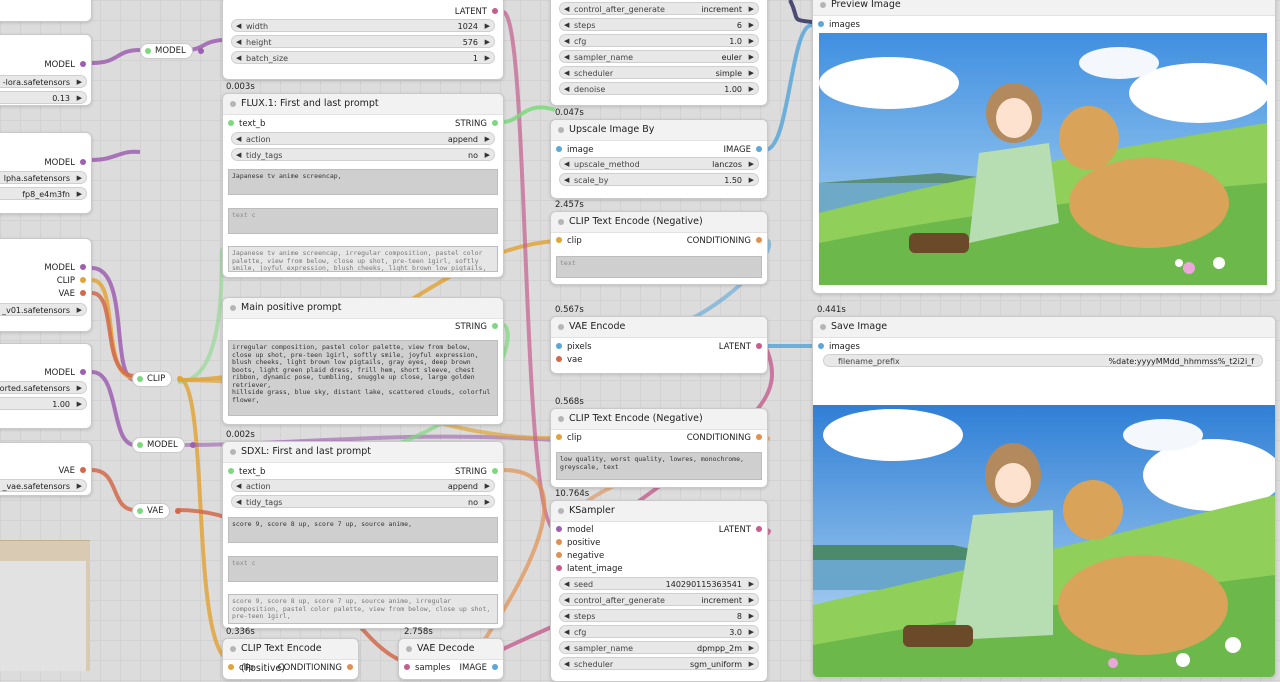 This screenshot has height=682, width=1280. What do you see at coordinates (424, 668) in the screenshot?
I see `samples-input: samples` at bounding box center [424, 668].